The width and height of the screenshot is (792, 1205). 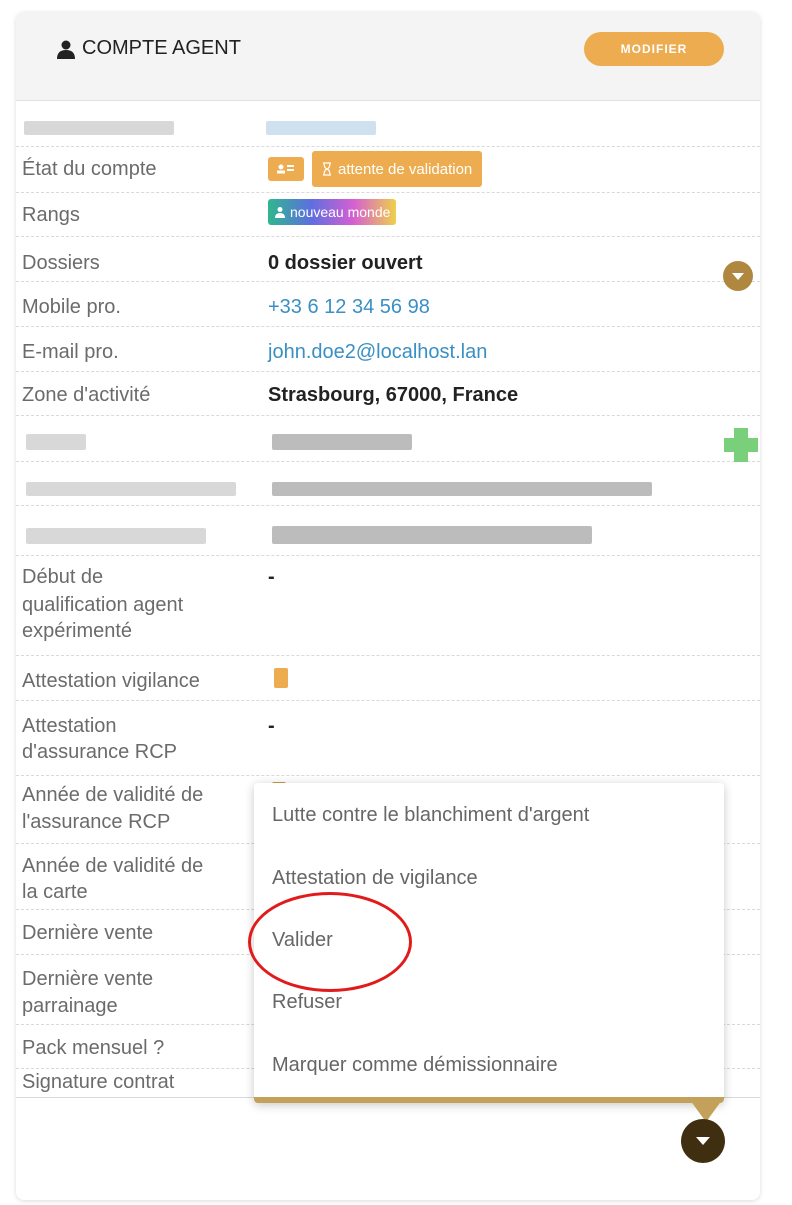 I want to click on modify-button: MODIFIER, so click(x=654, y=49).